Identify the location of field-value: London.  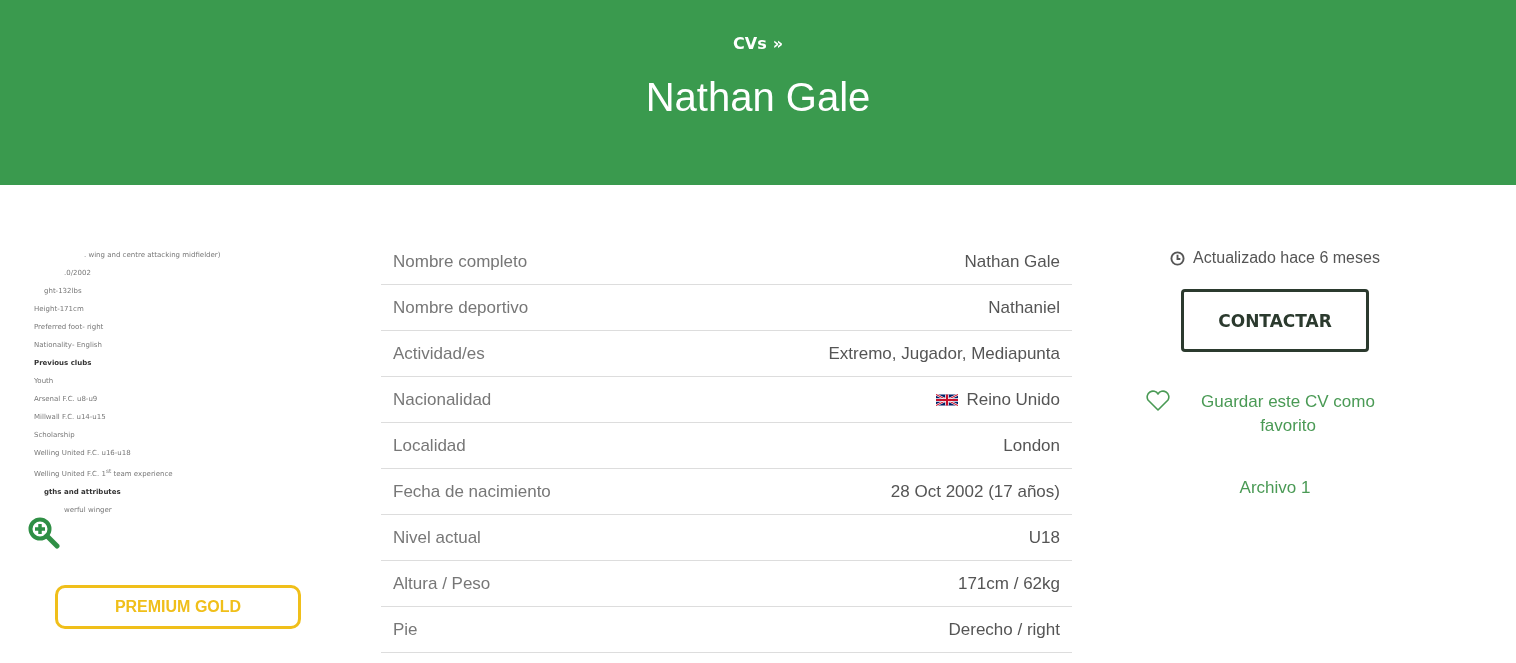
(1031, 445).